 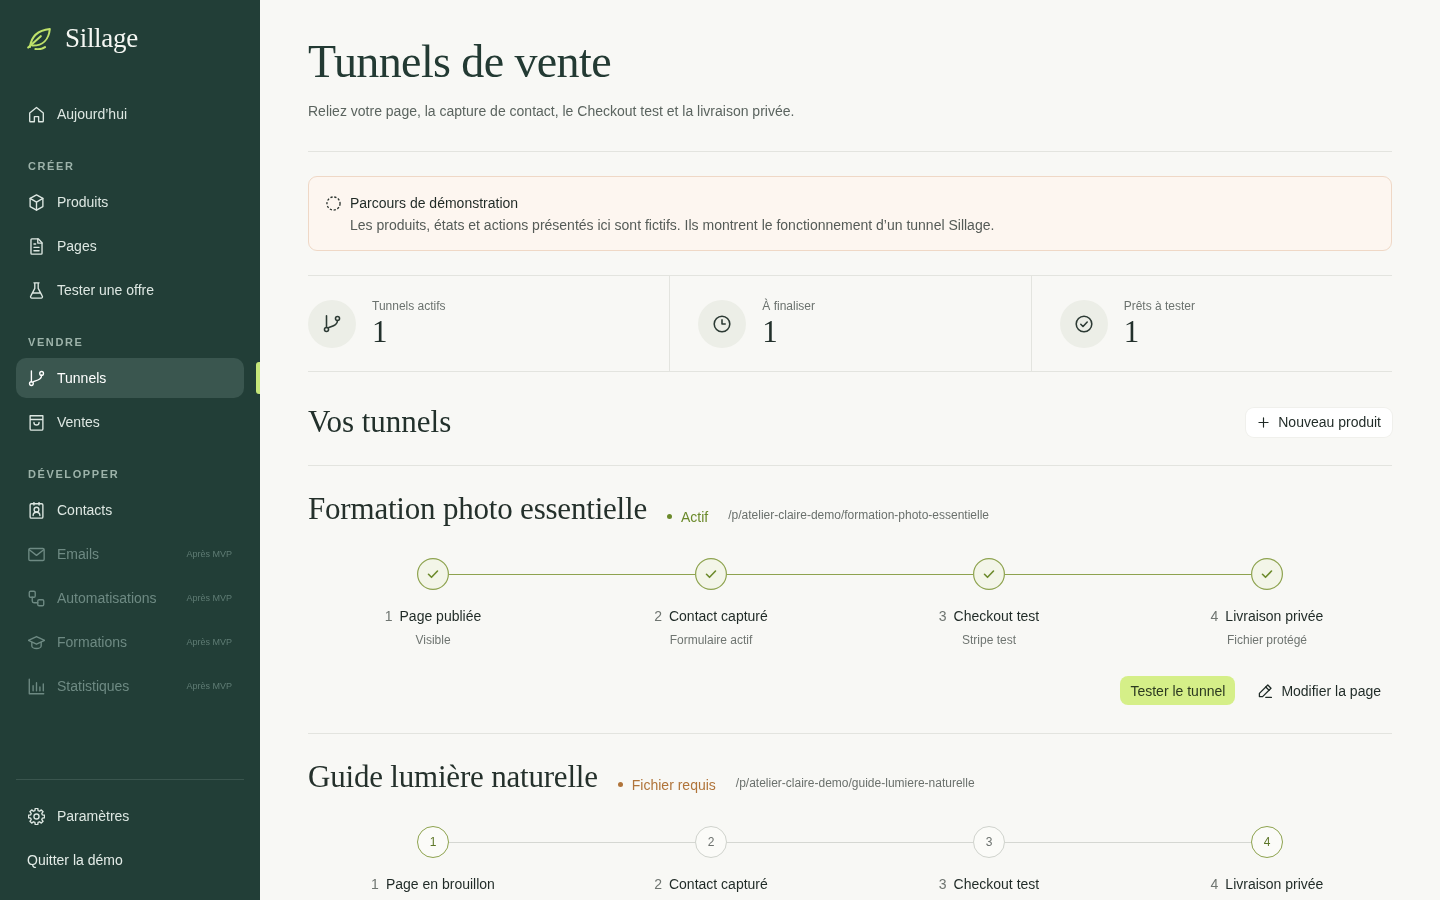 I want to click on step-title: Page publiée, so click(x=440, y=616).